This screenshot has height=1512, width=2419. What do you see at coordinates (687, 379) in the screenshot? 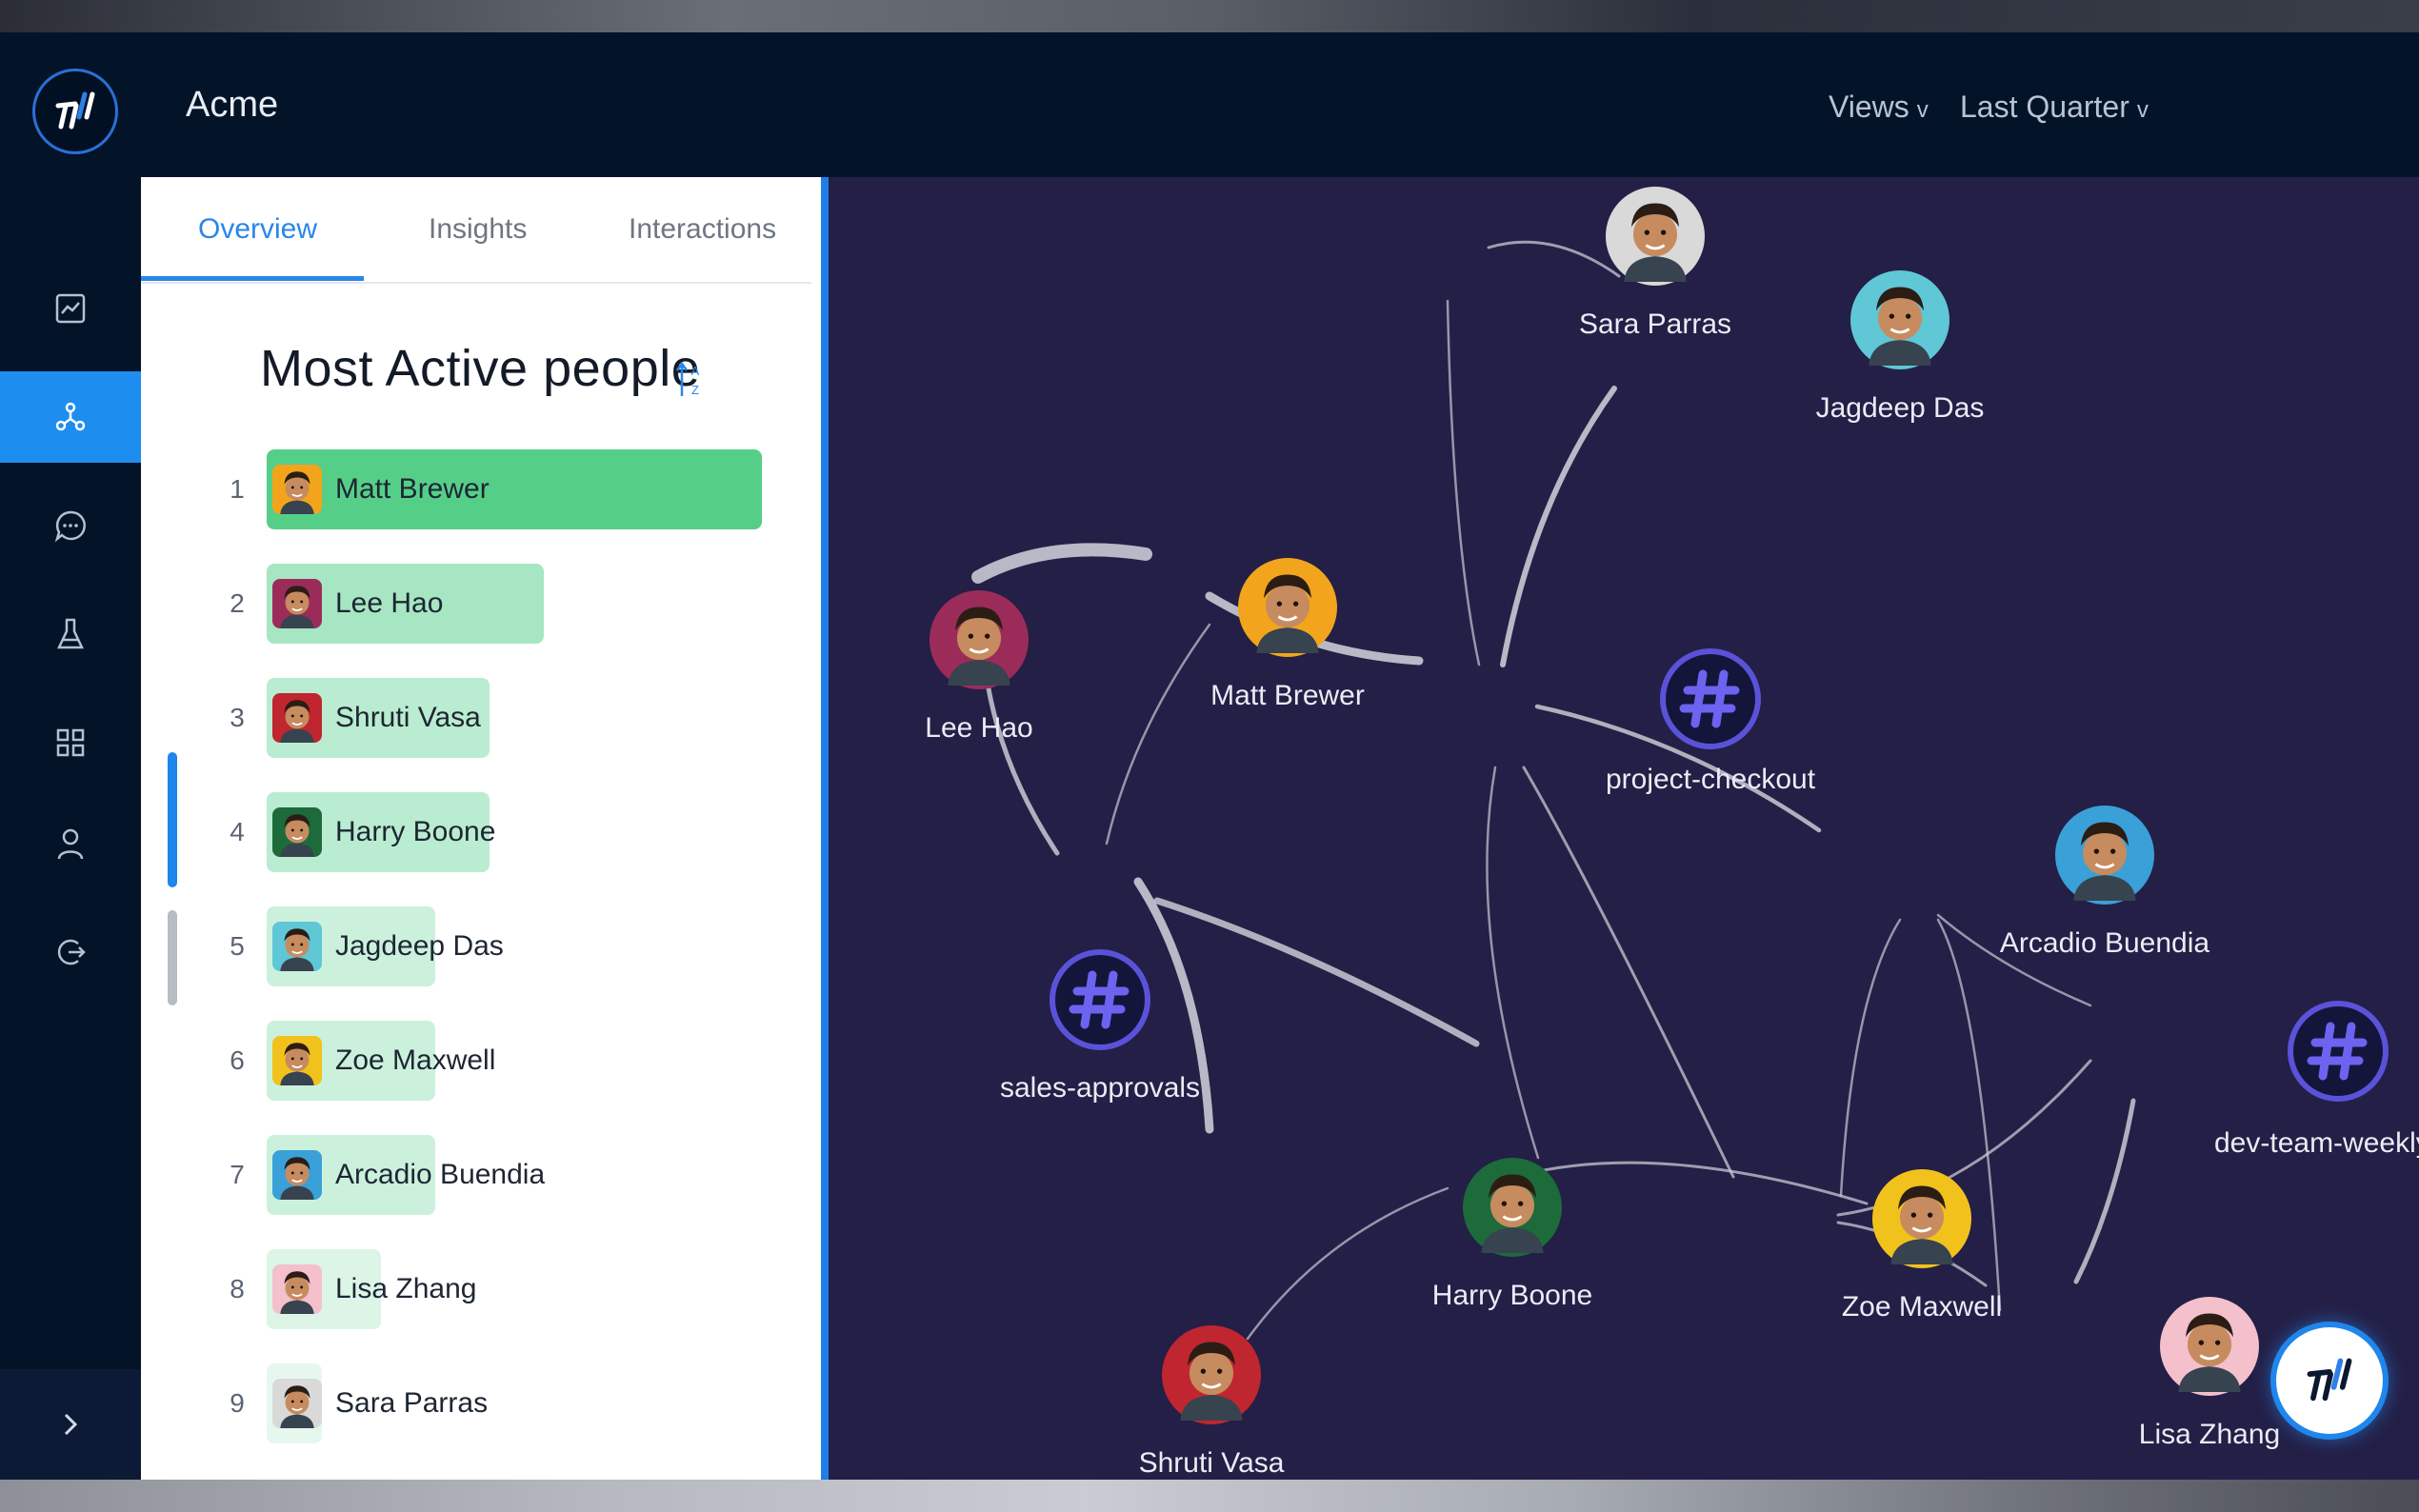
I see `sort-alpha-icon: A Z` at bounding box center [687, 379].